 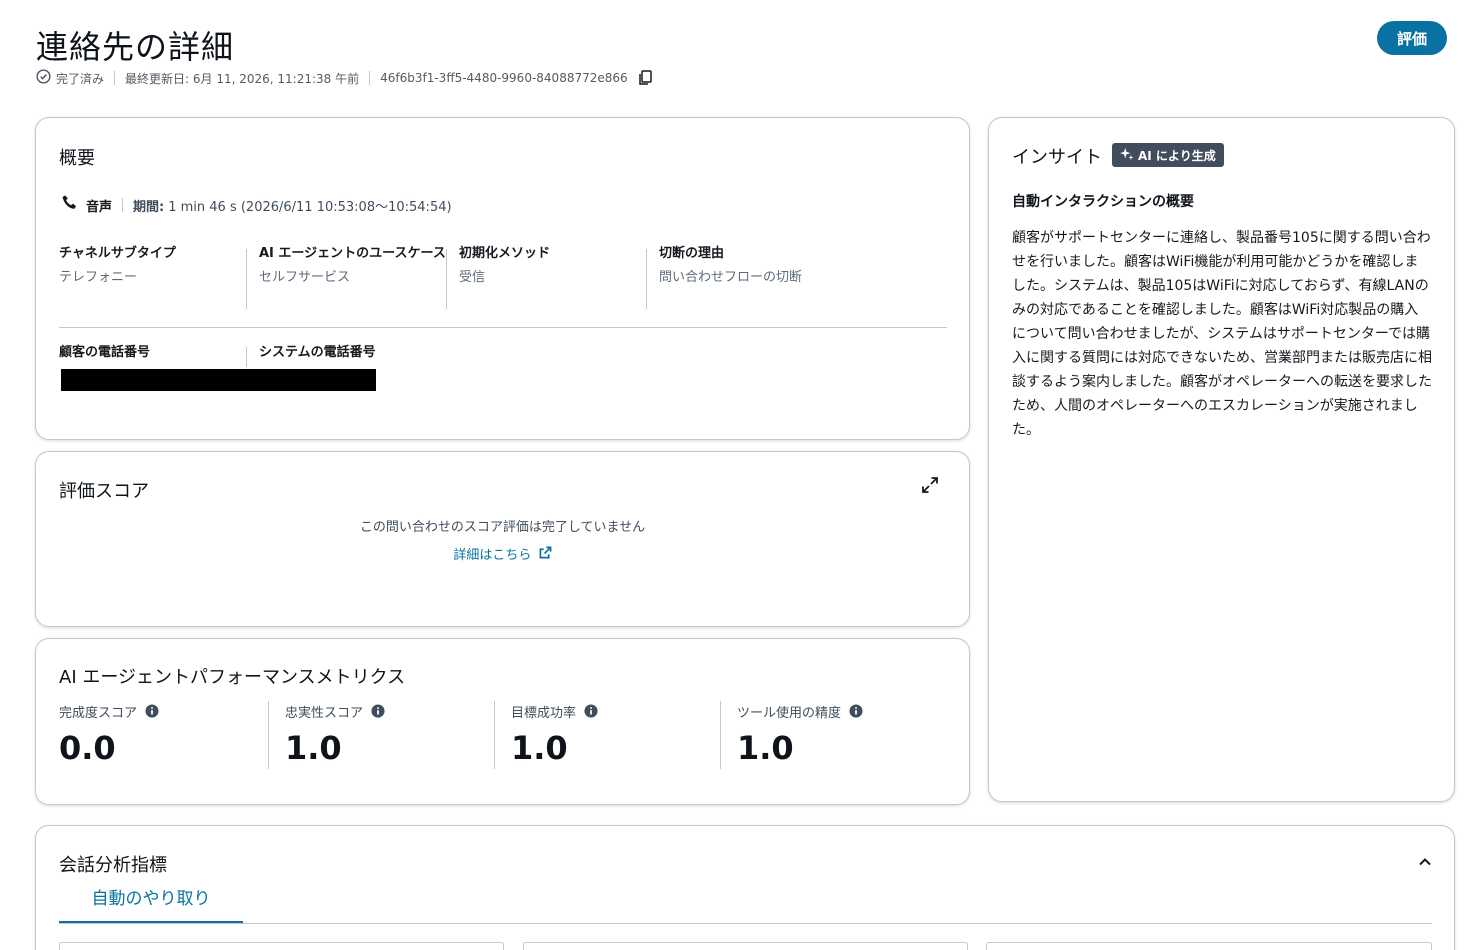 What do you see at coordinates (151, 904) in the screenshot?
I see `tab-automated-interaction: 自動のやり取り` at bounding box center [151, 904].